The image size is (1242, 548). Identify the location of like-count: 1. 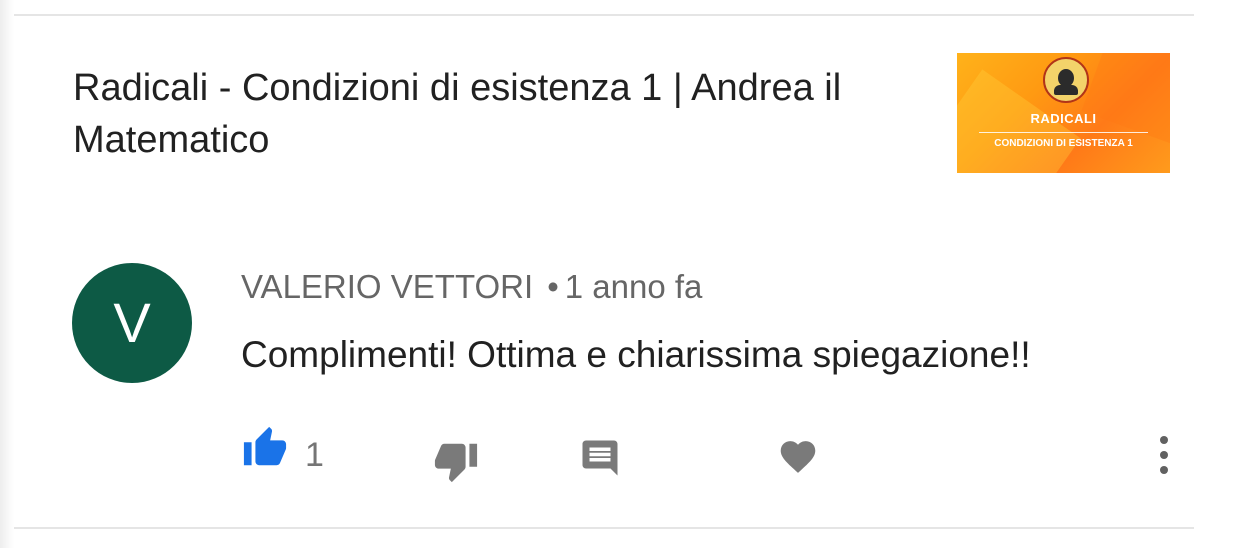
(314, 455).